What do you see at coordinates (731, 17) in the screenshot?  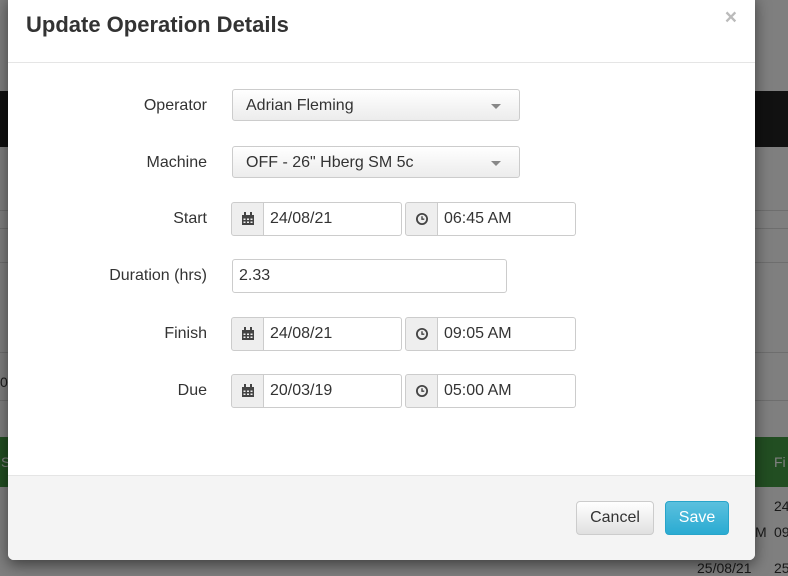 I see `close-icon: ×` at bounding box center [731, 17].